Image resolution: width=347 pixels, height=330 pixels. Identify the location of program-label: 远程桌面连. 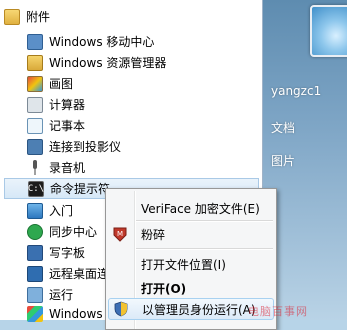
(79, 274).